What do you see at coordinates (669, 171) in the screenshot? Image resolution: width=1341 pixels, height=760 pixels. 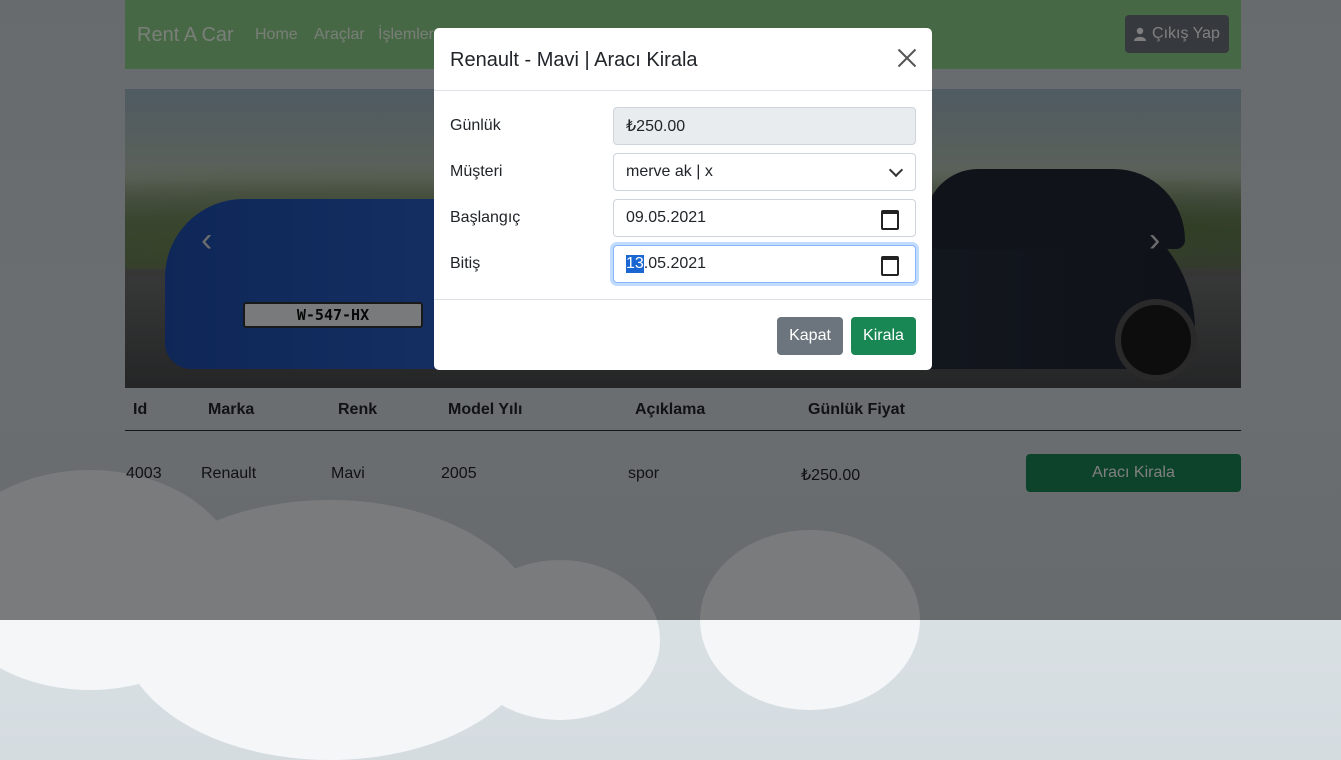 I see `customer-select-value: merve ak | x` at bounding box center [669, 171].